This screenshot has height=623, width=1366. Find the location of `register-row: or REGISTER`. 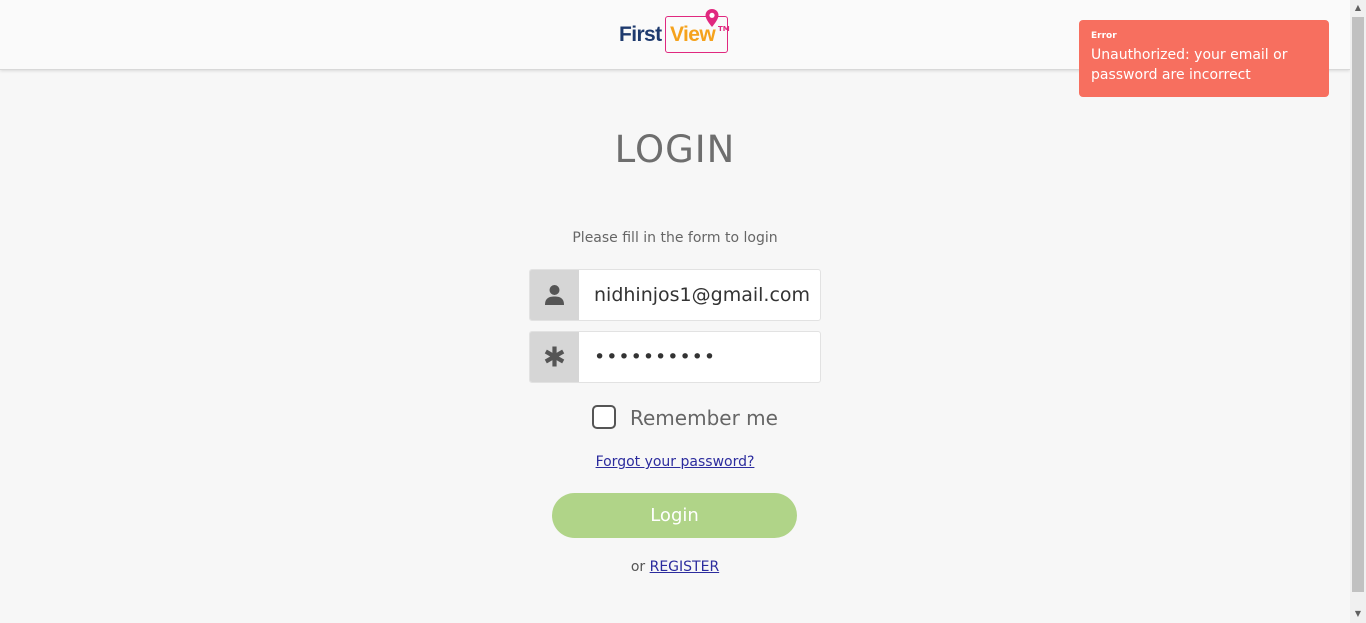

register-row: or REGISTER is located at coordinates (675, 567).